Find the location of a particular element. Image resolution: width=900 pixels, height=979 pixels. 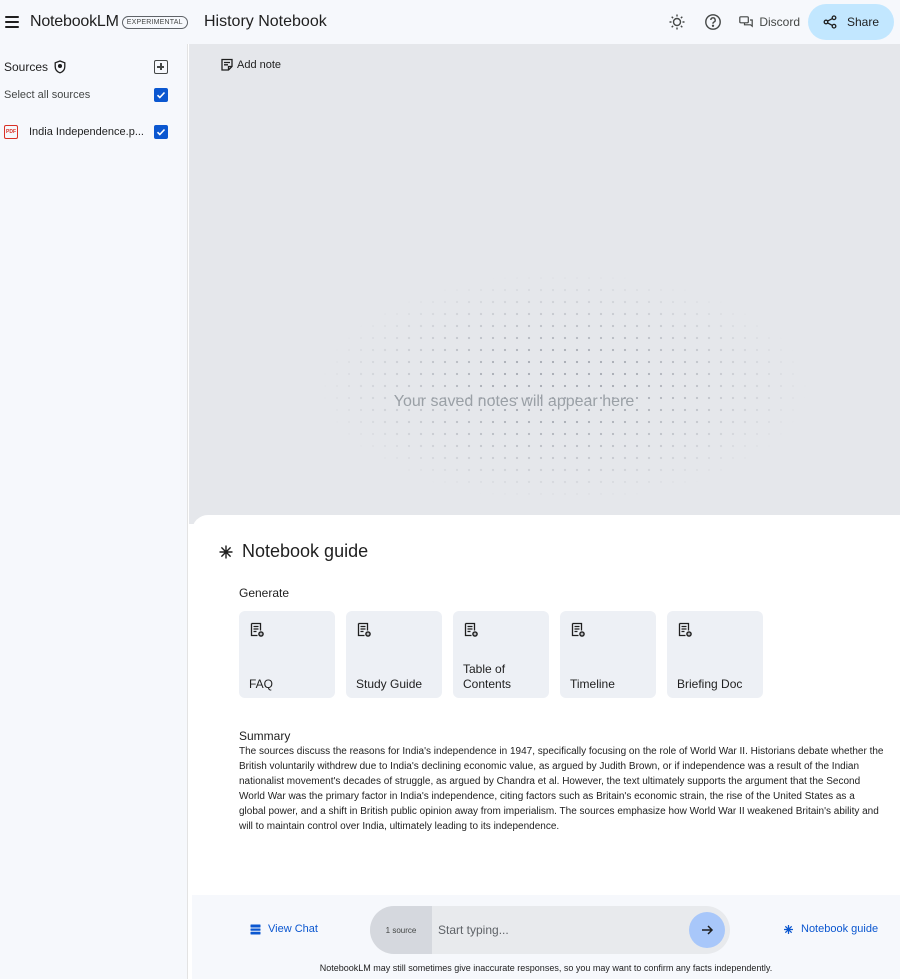

view-chat-button: View Chat is located at coordinates (284, 929).